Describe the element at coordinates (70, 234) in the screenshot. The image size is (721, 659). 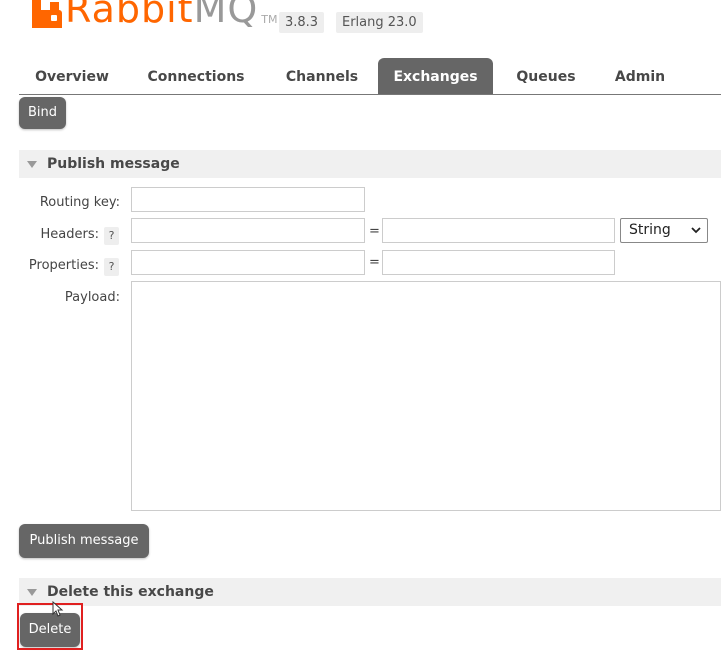
I see `headers-label: Headers:` at that location.